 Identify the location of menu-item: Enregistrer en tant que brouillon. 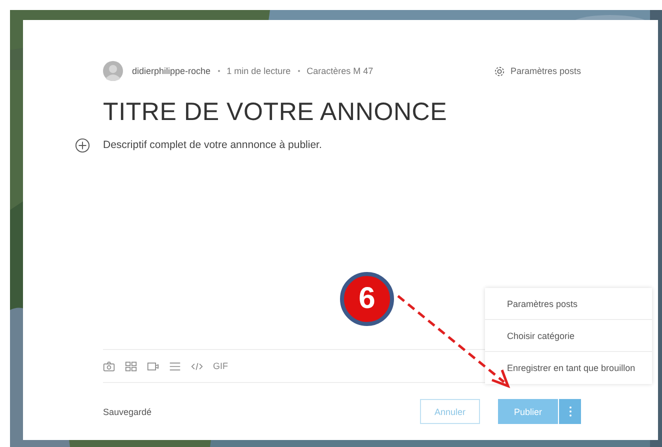
(568, 368).